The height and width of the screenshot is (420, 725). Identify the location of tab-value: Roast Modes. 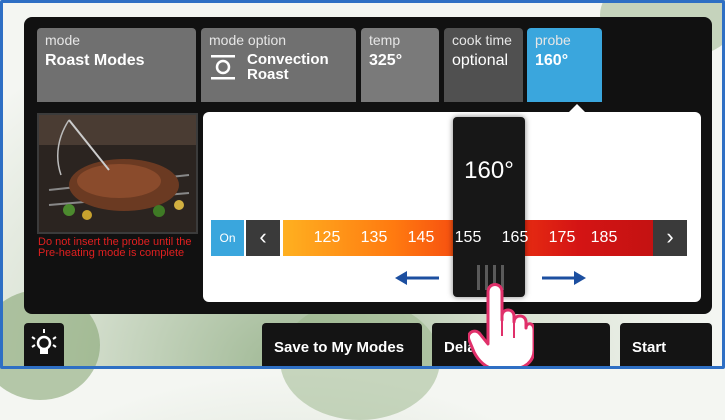
(95, 60).